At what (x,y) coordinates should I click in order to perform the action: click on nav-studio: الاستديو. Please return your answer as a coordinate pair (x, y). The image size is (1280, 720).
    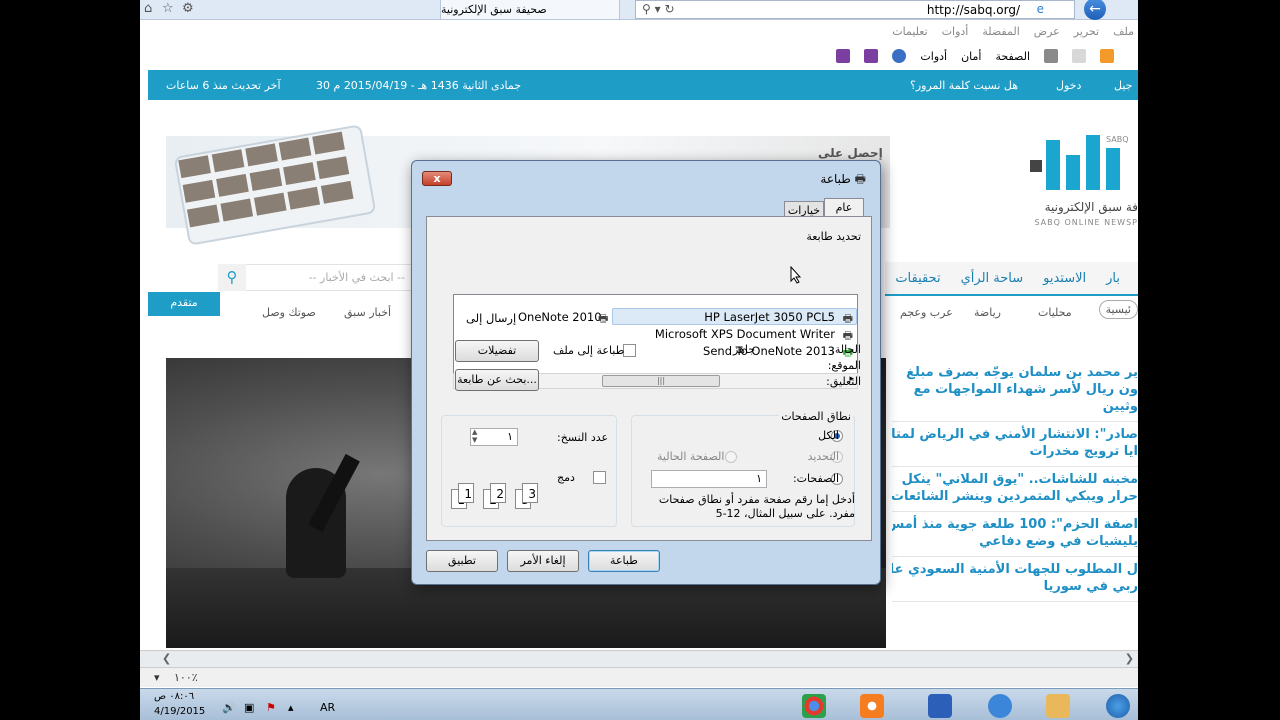
    Looking at the image, I should click on (1064, 278).